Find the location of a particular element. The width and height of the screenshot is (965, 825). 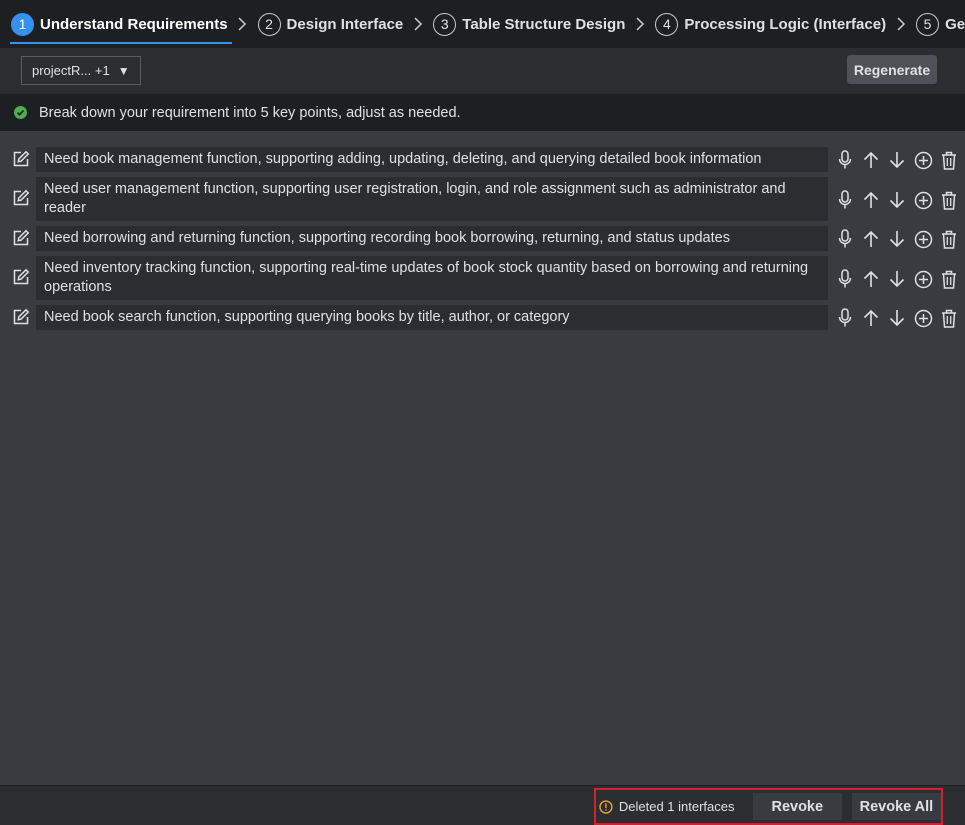

step-generate: 5 Genera is located at coordinates (937, 24).